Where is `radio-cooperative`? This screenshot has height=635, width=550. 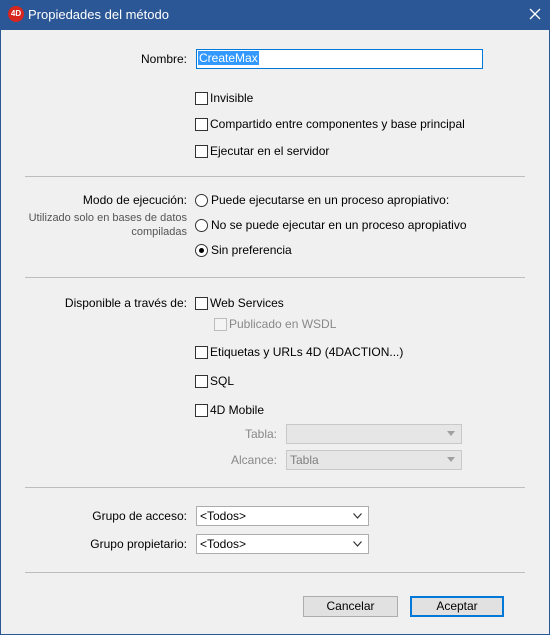
radio-cooperative is located at coordinates (201, 225).